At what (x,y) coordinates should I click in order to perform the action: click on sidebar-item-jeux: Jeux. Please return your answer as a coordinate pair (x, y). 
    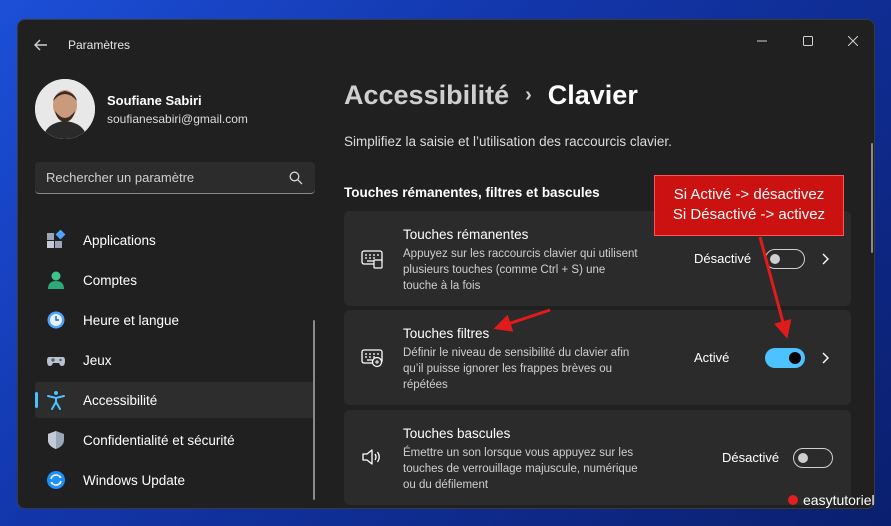
    Looking at the image, I should click on (175, 360).